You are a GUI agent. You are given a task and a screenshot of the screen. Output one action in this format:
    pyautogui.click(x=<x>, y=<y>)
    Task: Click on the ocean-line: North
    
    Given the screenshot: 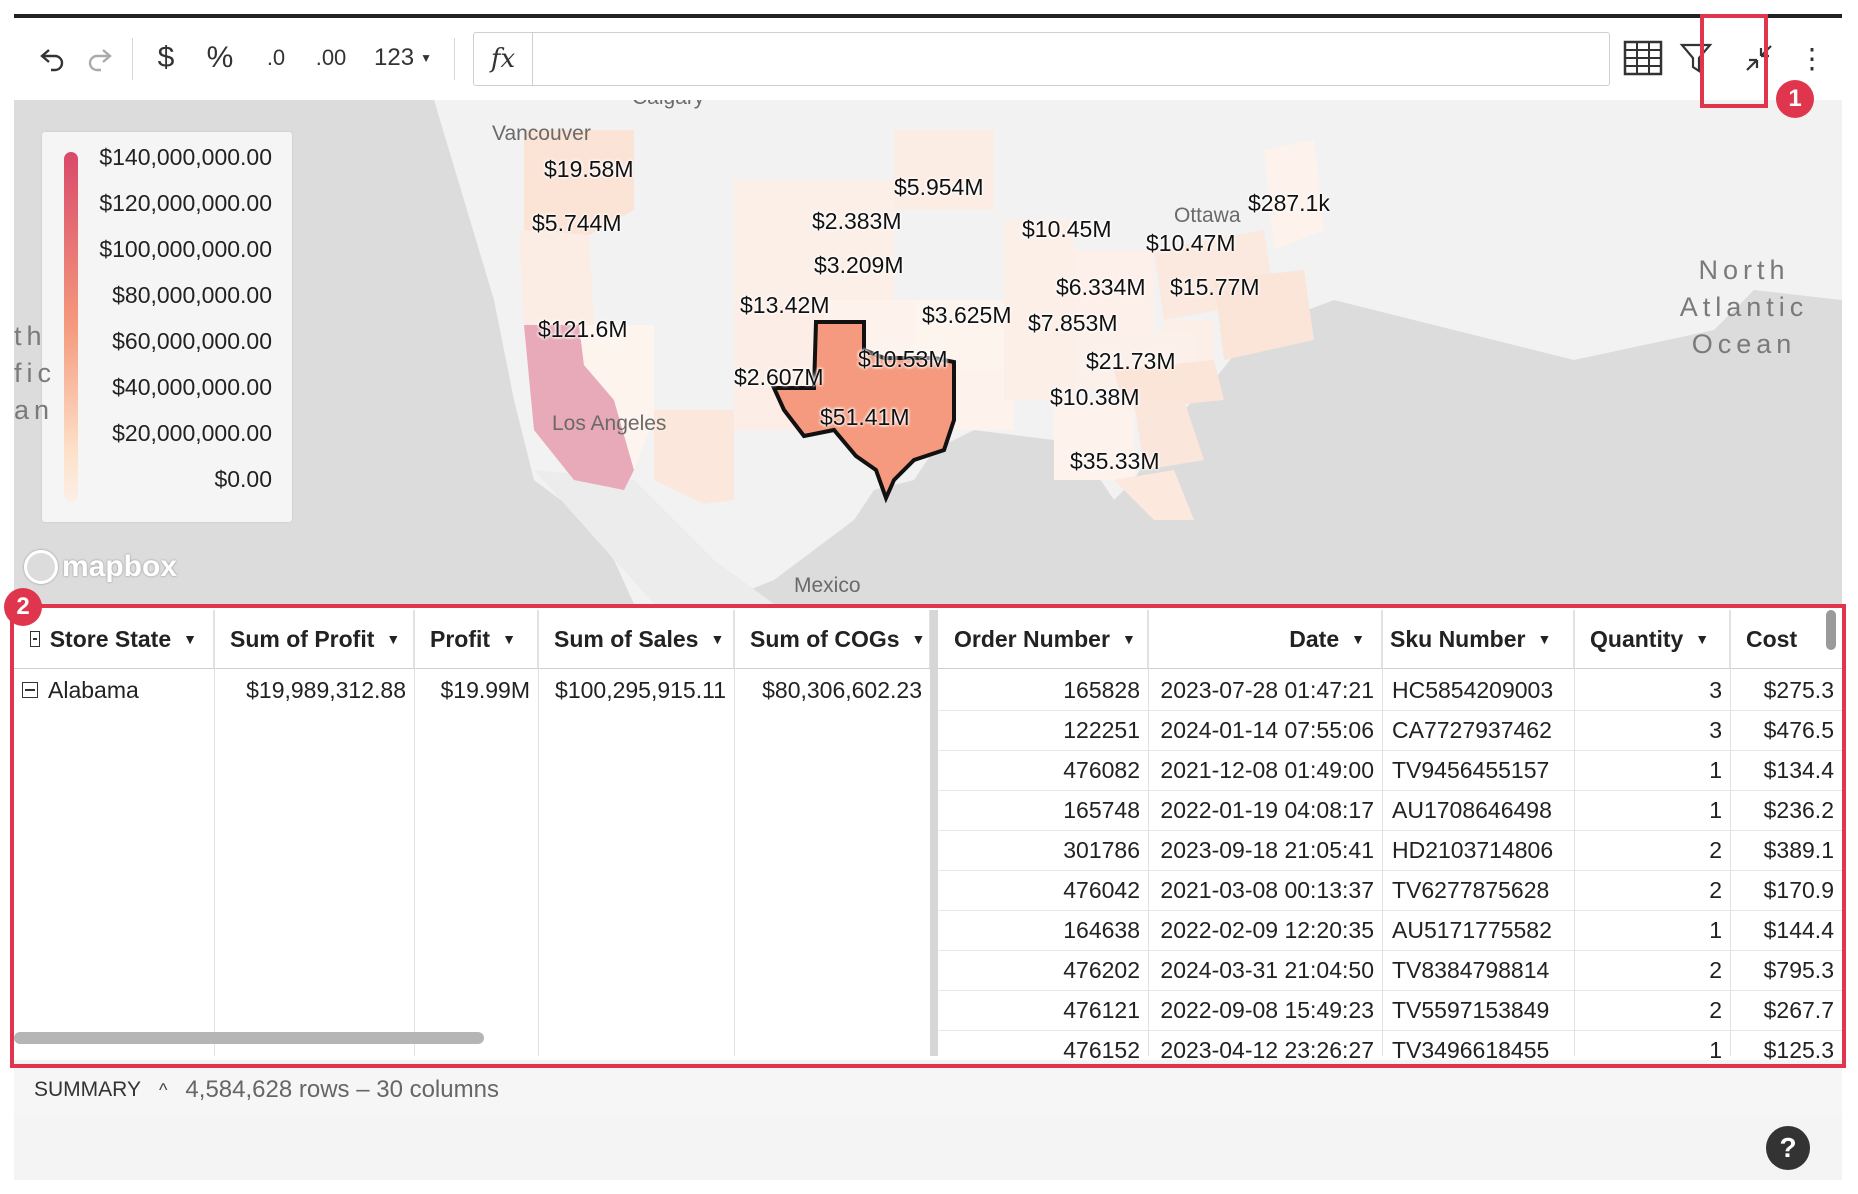 What is the action you would take?
    pyautogui.click(x=1744, y=270)
    